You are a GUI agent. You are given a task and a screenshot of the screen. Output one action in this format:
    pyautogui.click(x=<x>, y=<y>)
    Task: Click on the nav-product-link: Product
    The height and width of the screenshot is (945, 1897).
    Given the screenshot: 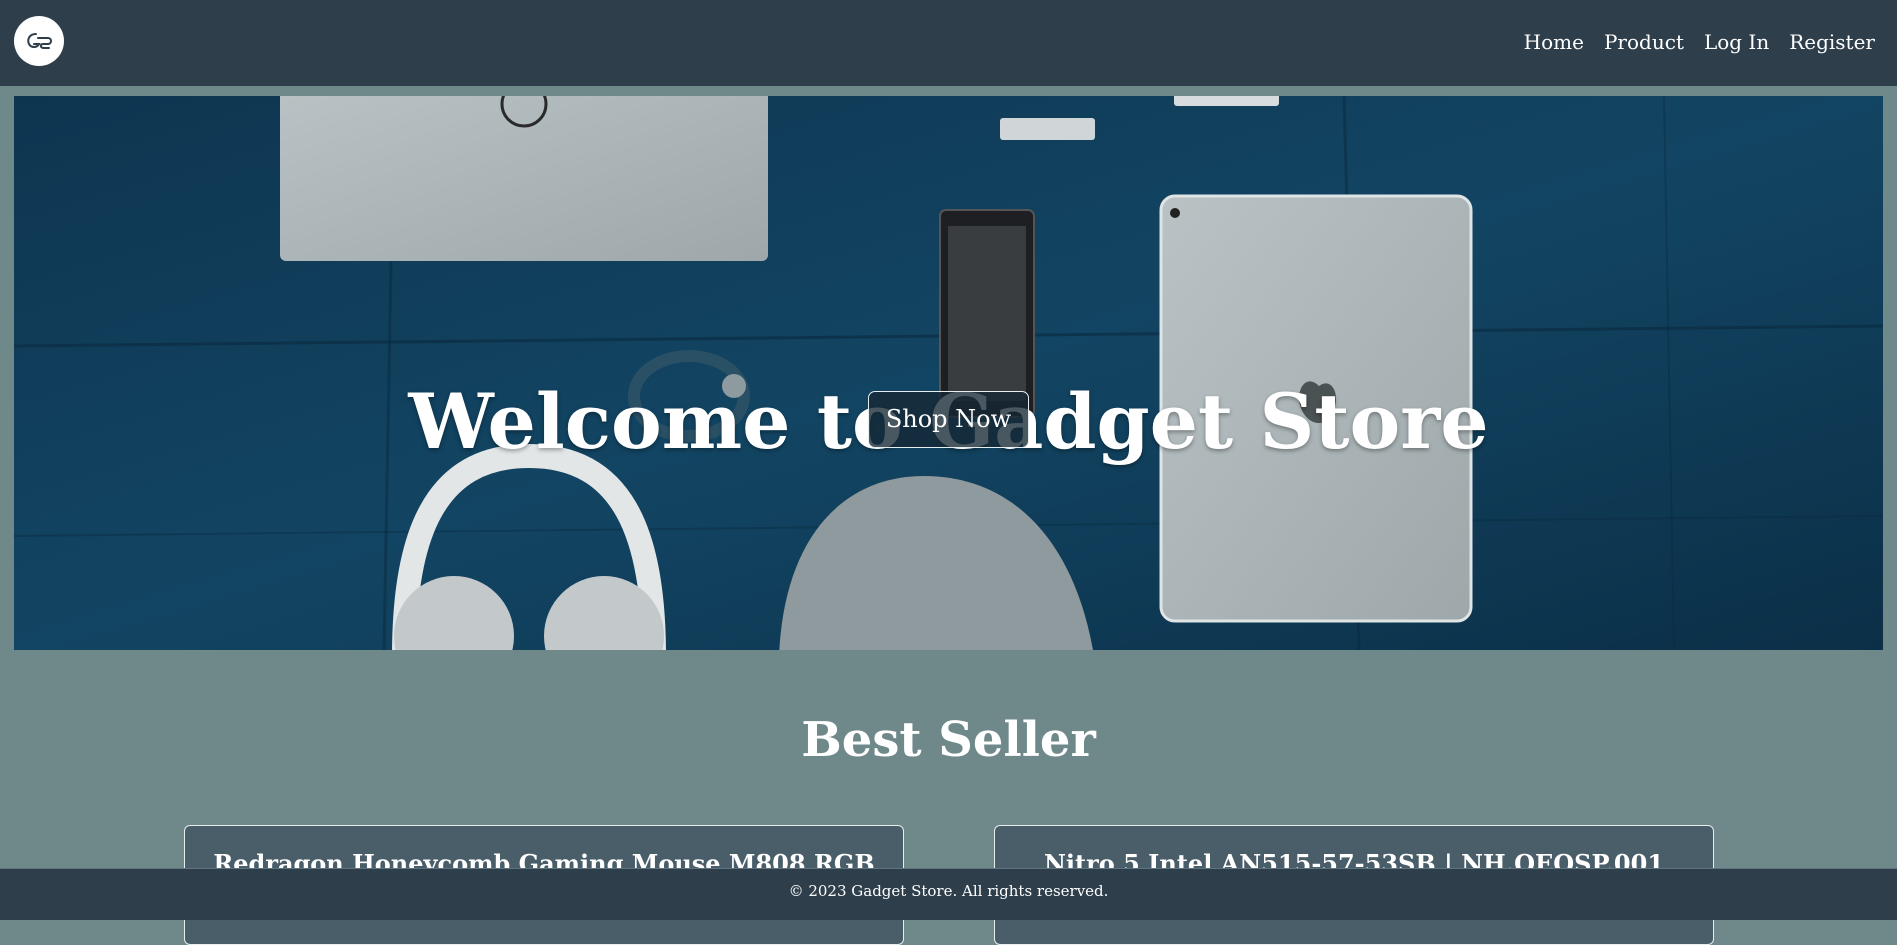 What is the action you would take?
    pyautogui.click(x=1644, y=42)
    